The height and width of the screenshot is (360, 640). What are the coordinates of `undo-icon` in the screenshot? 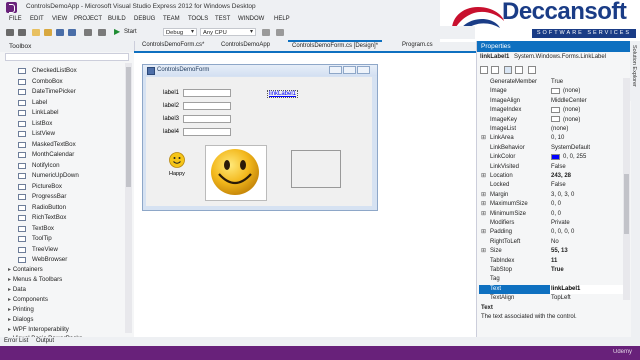 It's located at (88, 32).